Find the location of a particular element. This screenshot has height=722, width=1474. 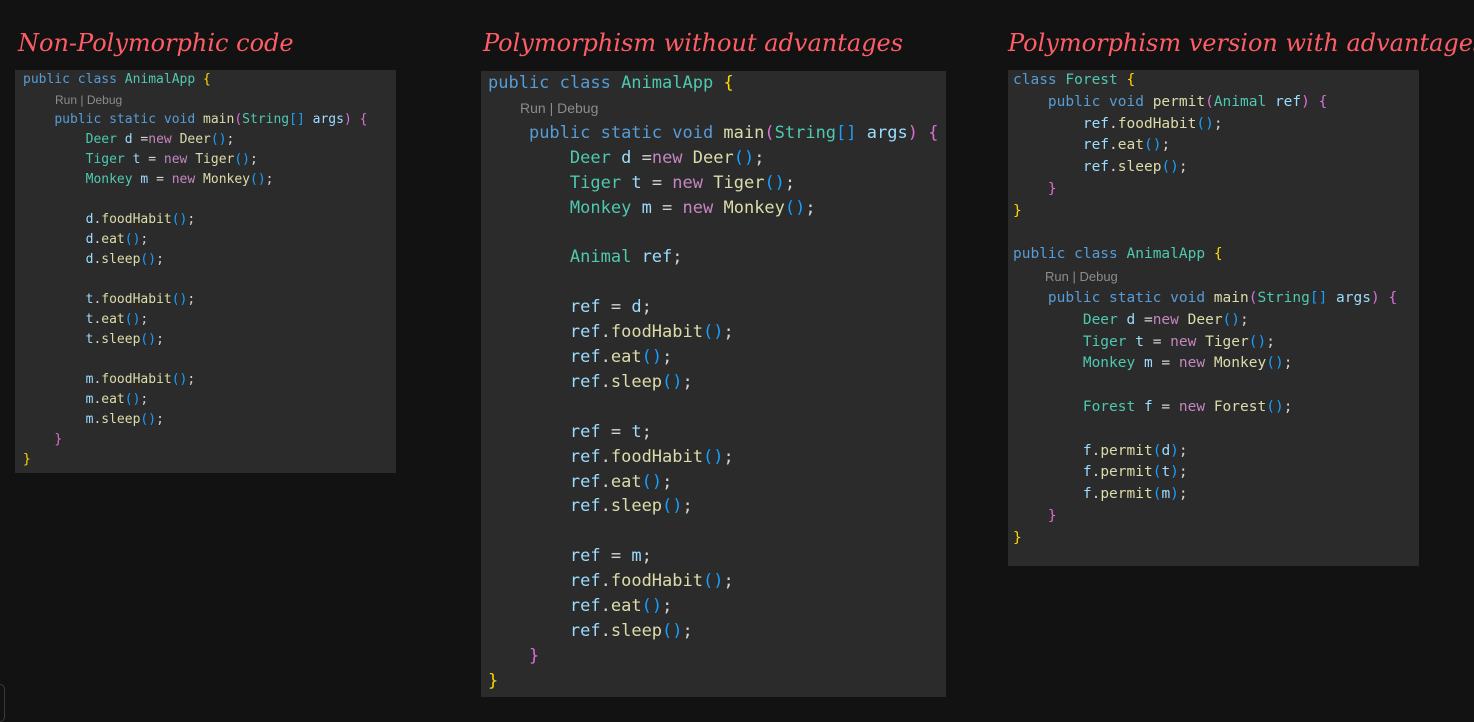

code-line: Tiger t = new Tiger(); is located at coordinates (717, 183).